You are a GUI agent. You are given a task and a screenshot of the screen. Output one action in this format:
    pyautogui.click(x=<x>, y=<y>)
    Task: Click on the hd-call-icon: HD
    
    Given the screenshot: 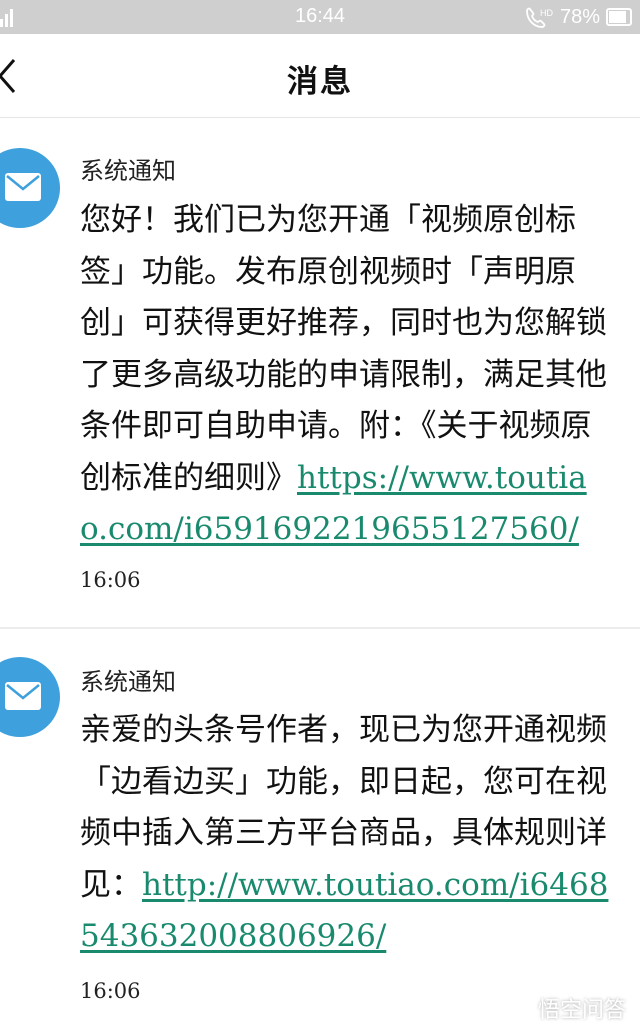 What is the action you would take?
    pyautogui.click(x=539, y=17)
    